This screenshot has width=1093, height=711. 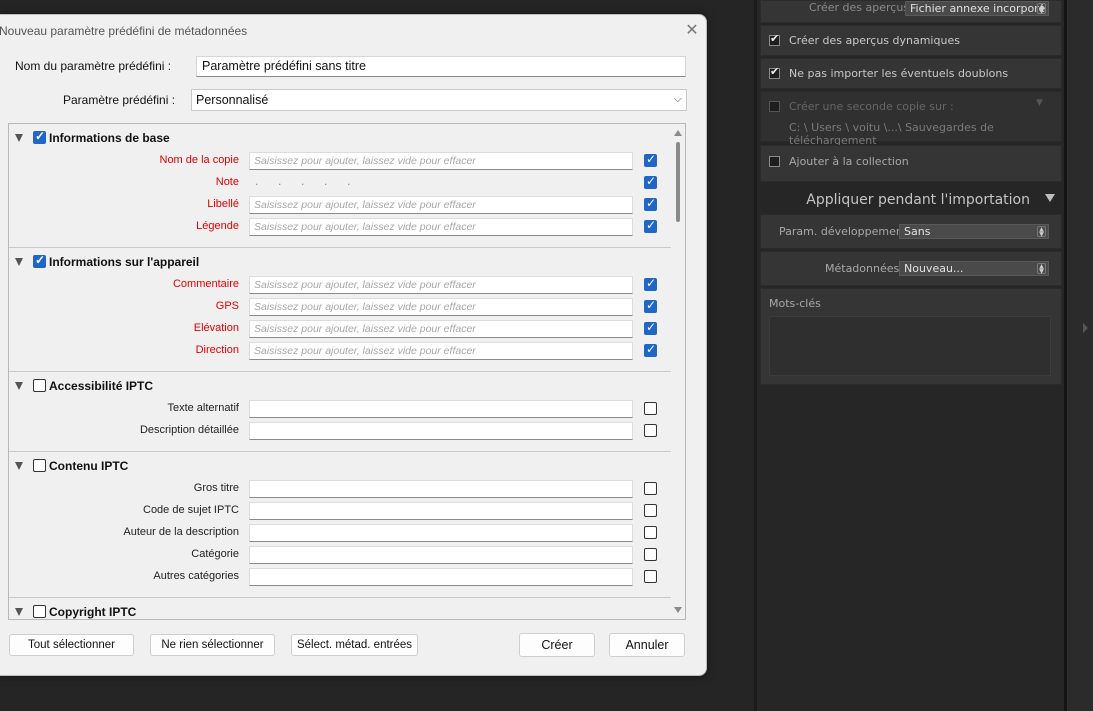 I want to click on group-title: Accessibilité IPTC, so click(x=101, y=386).